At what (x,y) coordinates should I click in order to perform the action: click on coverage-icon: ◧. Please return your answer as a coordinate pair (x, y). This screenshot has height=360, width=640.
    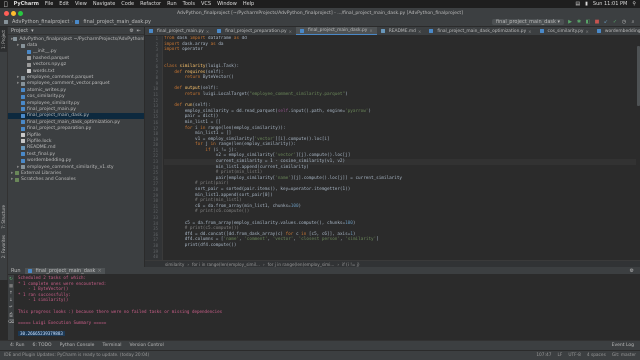
    Looking at the image, I should click on (588, 22).